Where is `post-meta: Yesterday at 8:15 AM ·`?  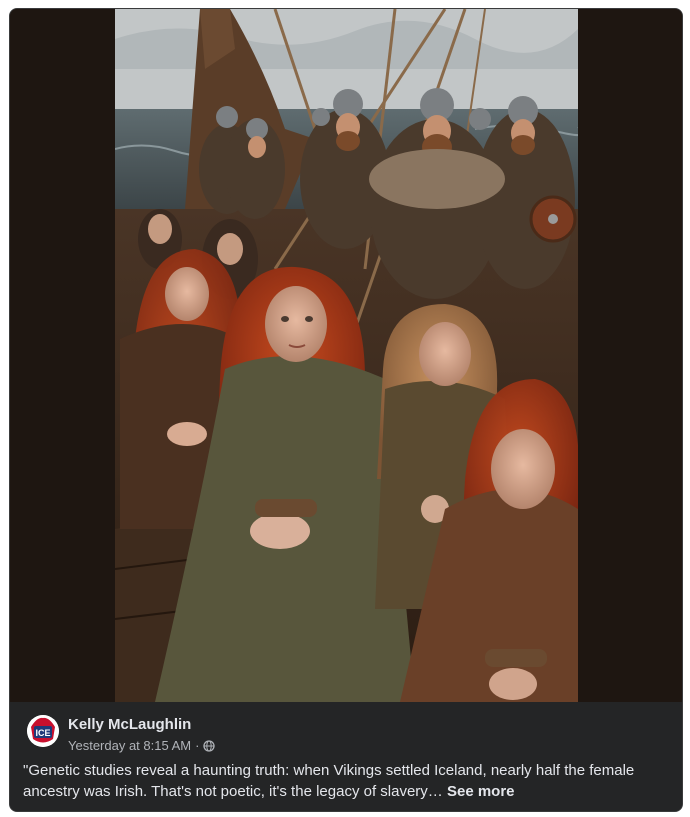
post-meta: Yesterday at 8:15 AM · is located at coordinates (142, 745).